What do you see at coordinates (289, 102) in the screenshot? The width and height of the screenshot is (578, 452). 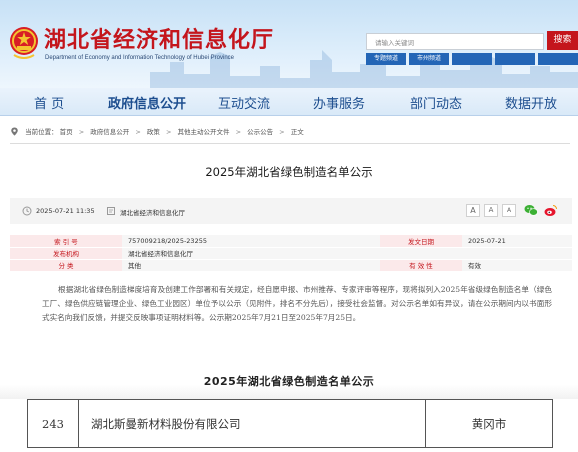 I see `main-nav: 首 页 政府信息公开 互动交流 办事服务 部门动态 数据开放` at bounding box center [289, 102].